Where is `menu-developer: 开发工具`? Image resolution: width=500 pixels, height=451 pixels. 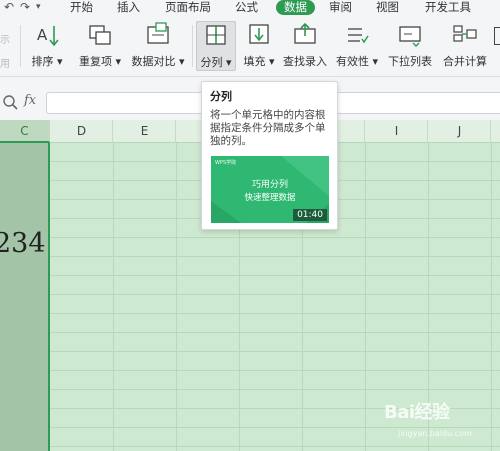 menu-developer: 开发工具 is located at coordinates (448, 7).